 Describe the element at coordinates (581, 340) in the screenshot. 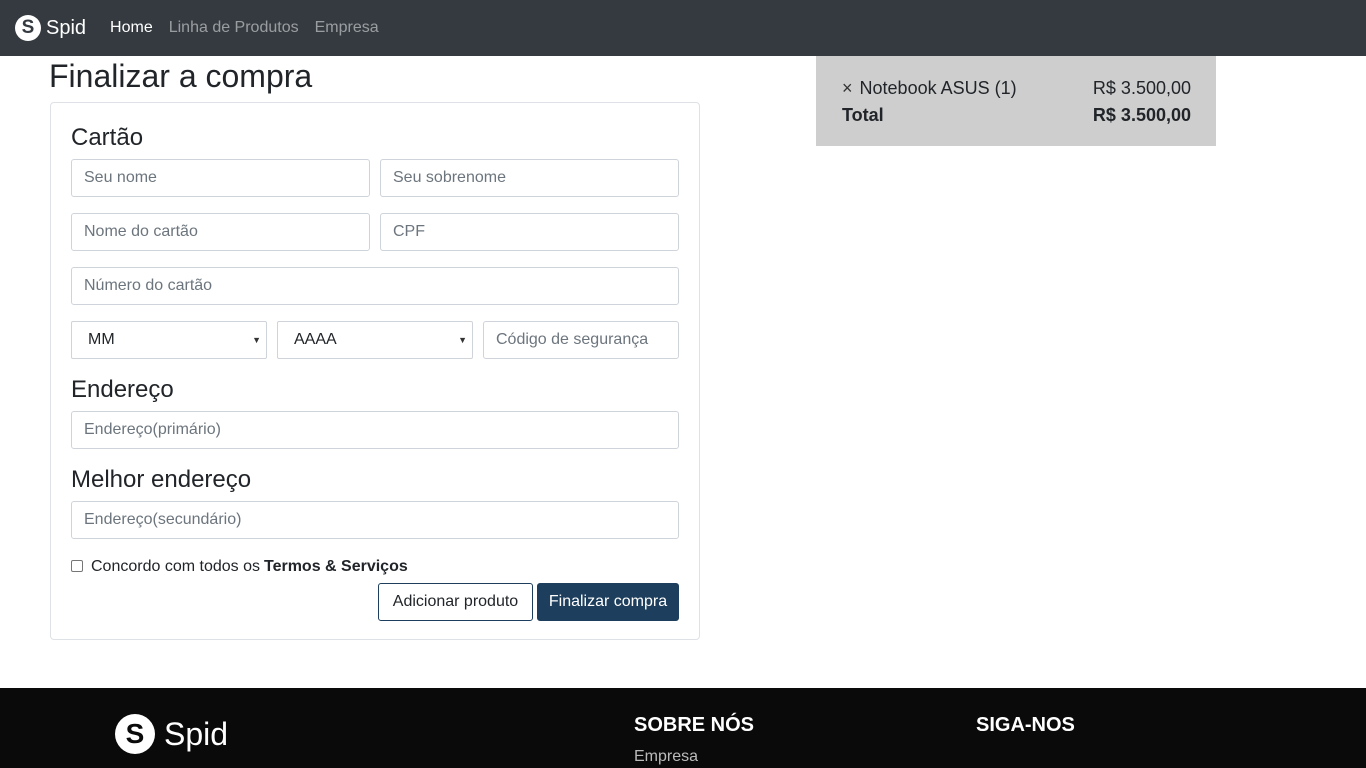

I see `security-code-input` at that location.